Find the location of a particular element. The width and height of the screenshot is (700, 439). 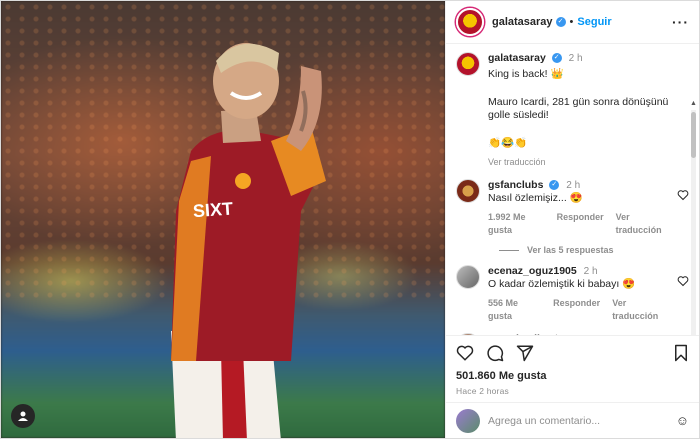

post-header: galatasaray ✓ • Seguir ··· is located at coordinates (572, 22).